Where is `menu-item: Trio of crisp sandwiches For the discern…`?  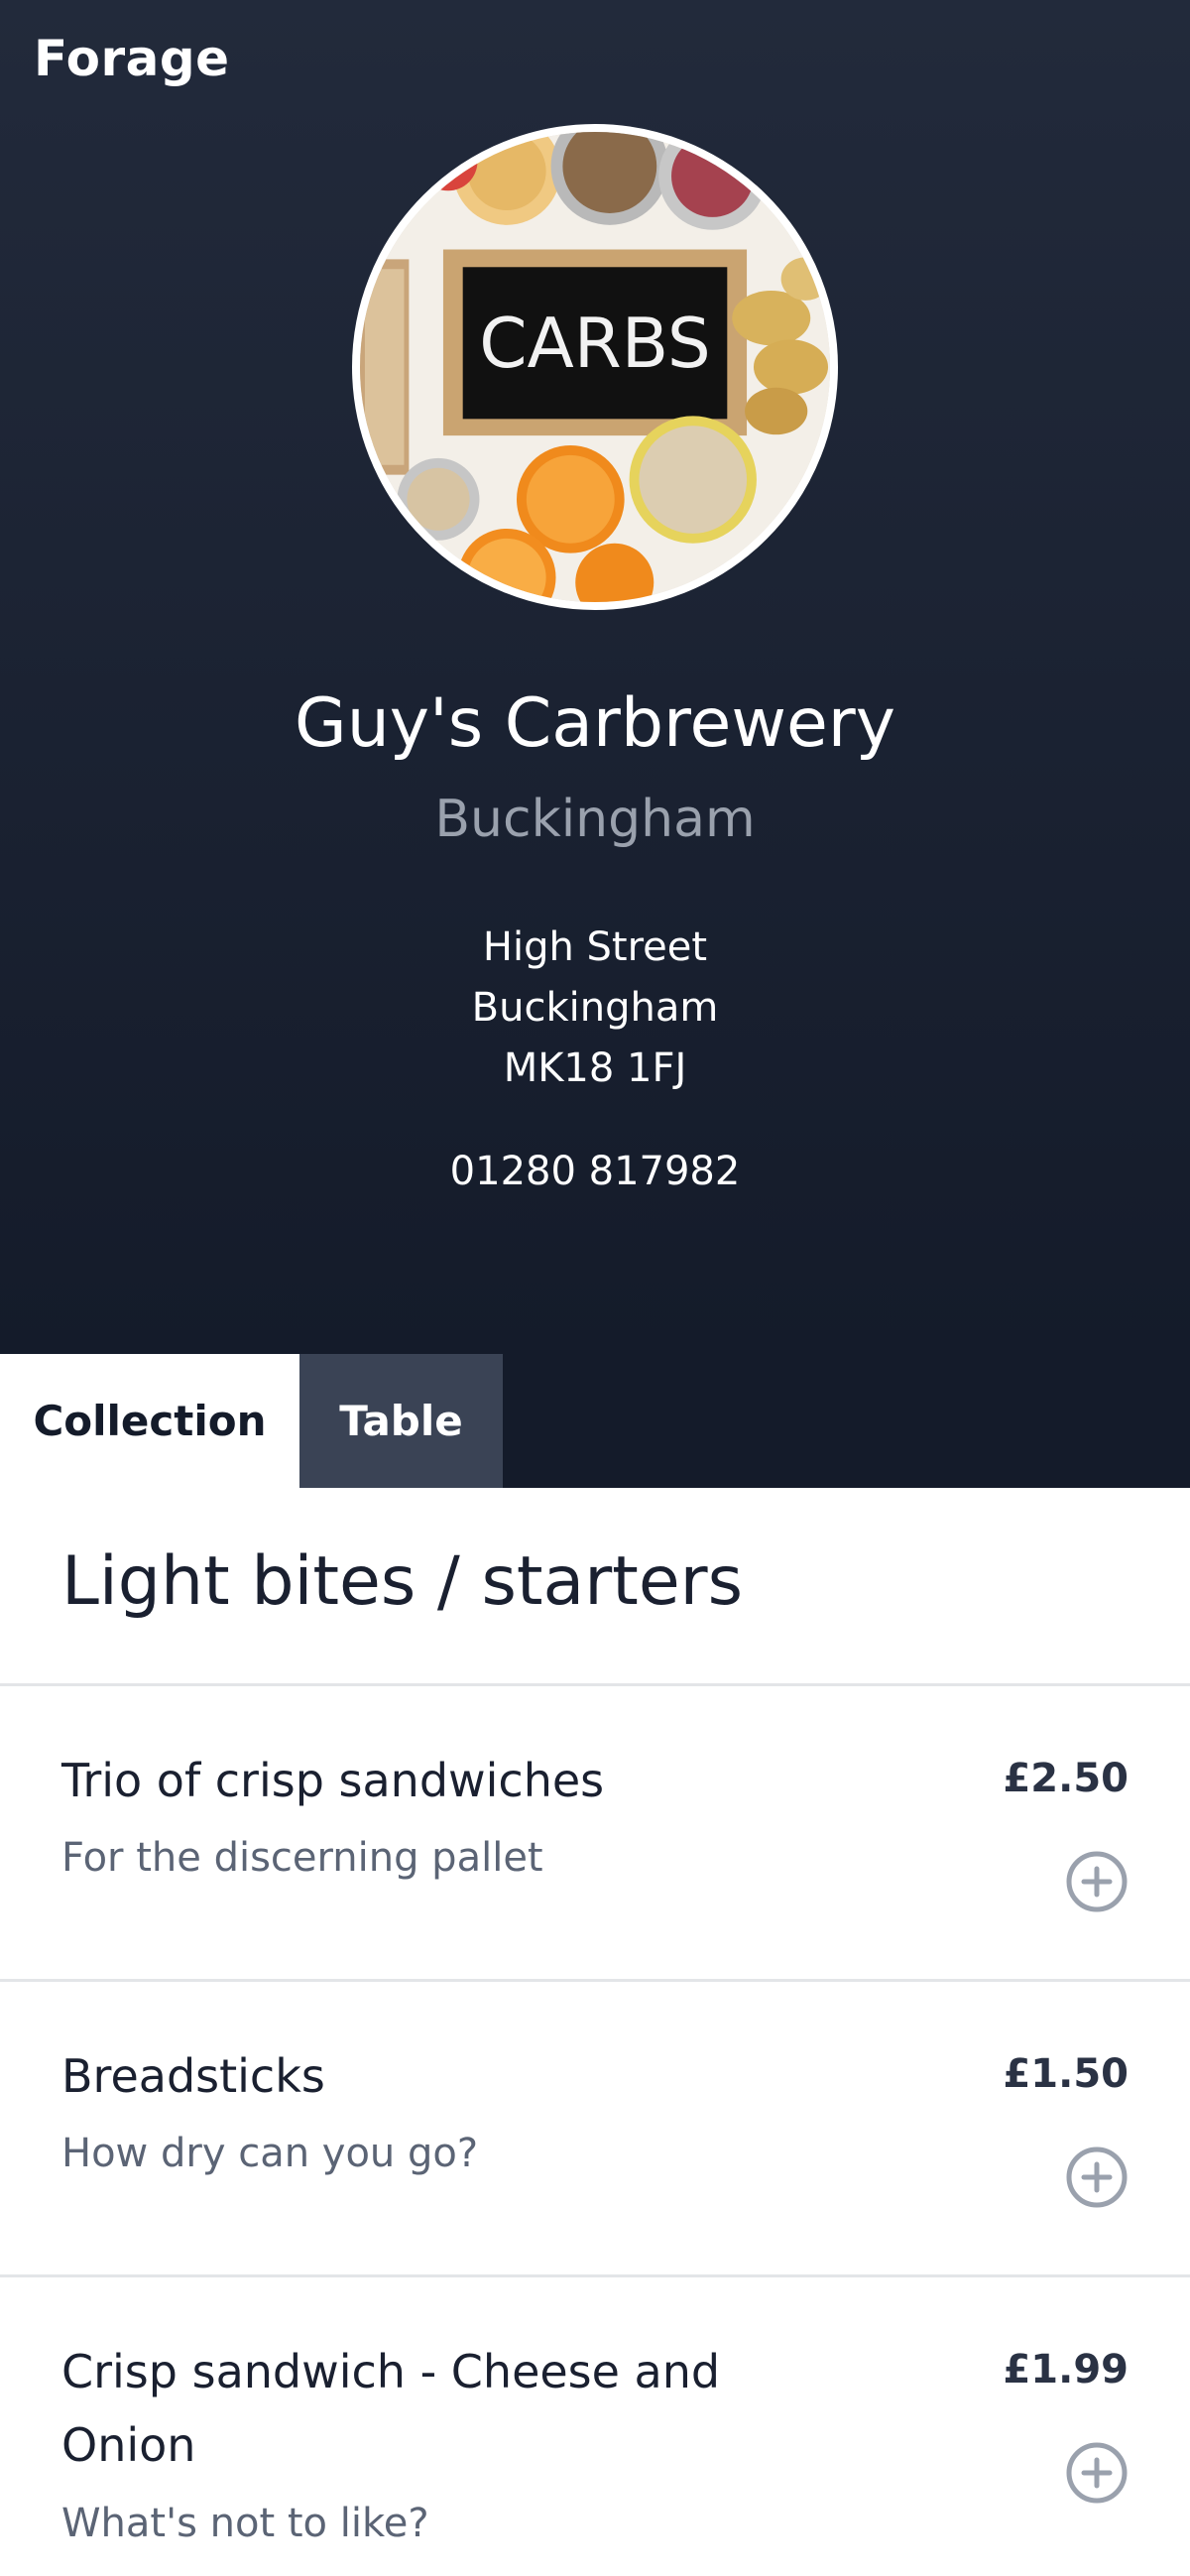
menu-item: Trio of crisp sandwiches For the discern… is located at coordinates (595, 1832).